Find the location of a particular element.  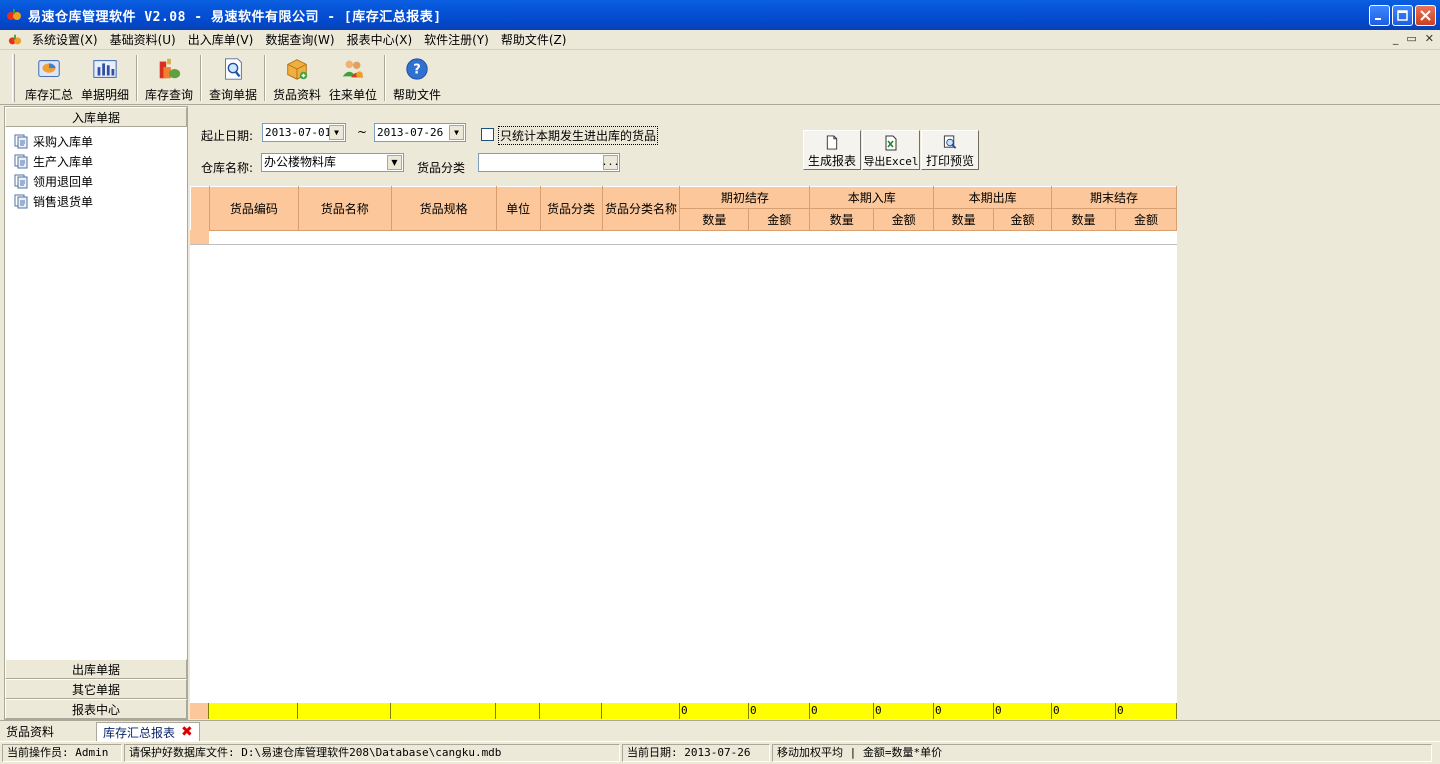

generate-report-button: 生成报表 is located at coordinates (832, 150).